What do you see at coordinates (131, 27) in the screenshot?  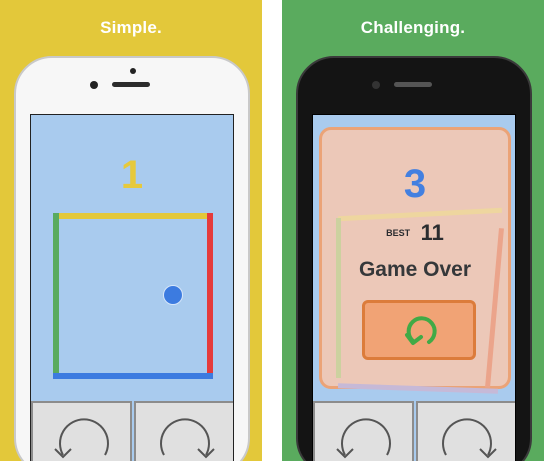 I see `panel-caption: Simple.` at bounding box center [131, 27].